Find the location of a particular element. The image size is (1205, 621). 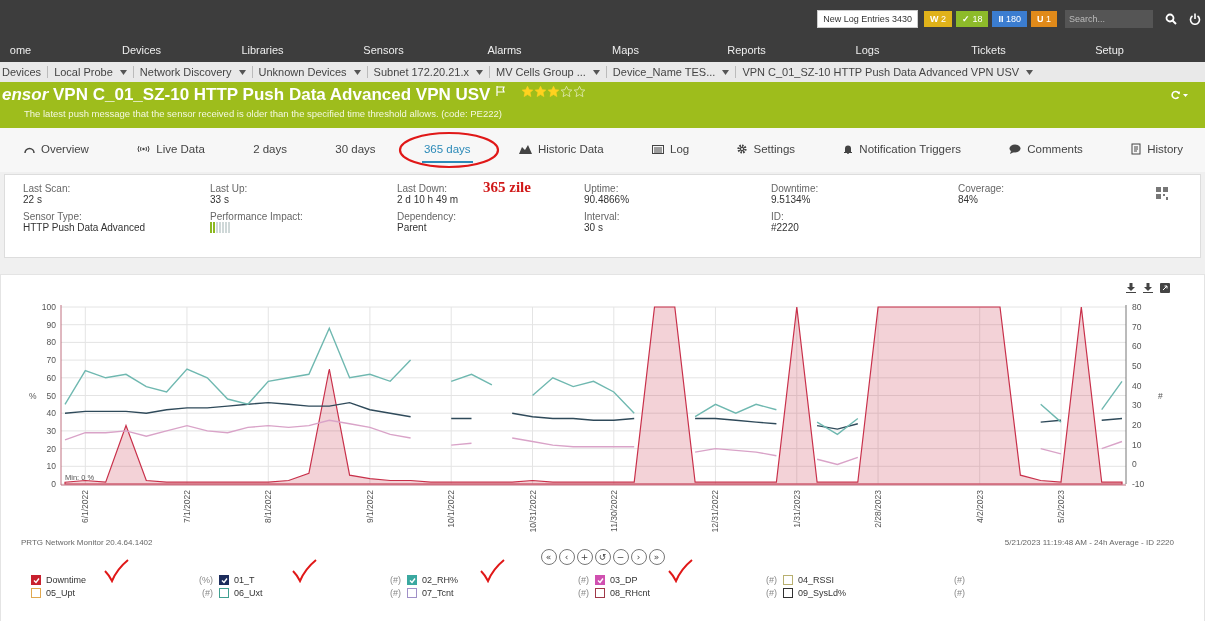

axis-tick-label: 50 is located at coordinates (1137, 366).